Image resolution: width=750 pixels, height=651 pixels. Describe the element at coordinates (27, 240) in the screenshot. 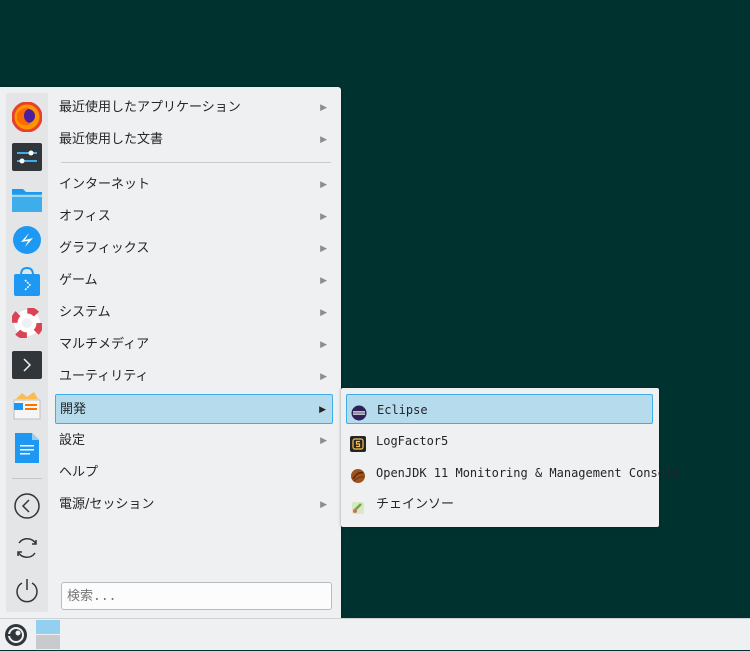

I see `kdeconnect-icon` at that location.